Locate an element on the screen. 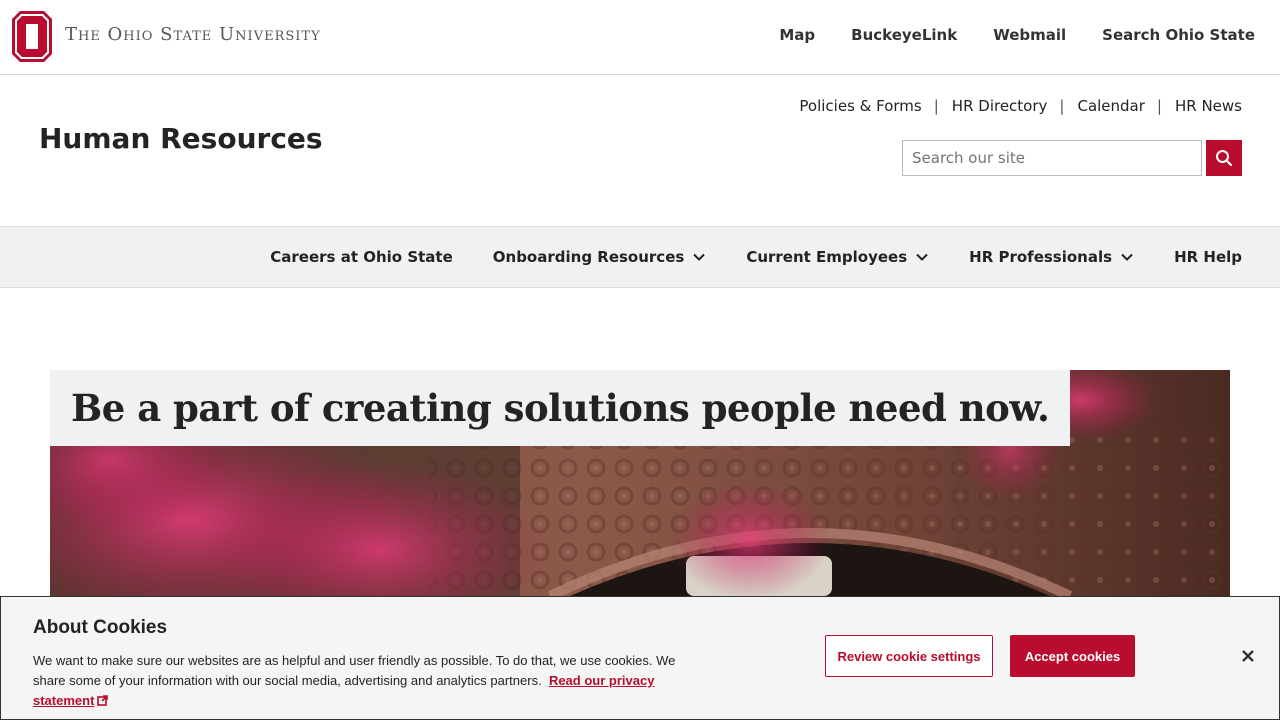 Image resolution: width=1280 pixels, height=720 pixels. nav-label: Onboarding Resources is located at coordinates (588, 257).